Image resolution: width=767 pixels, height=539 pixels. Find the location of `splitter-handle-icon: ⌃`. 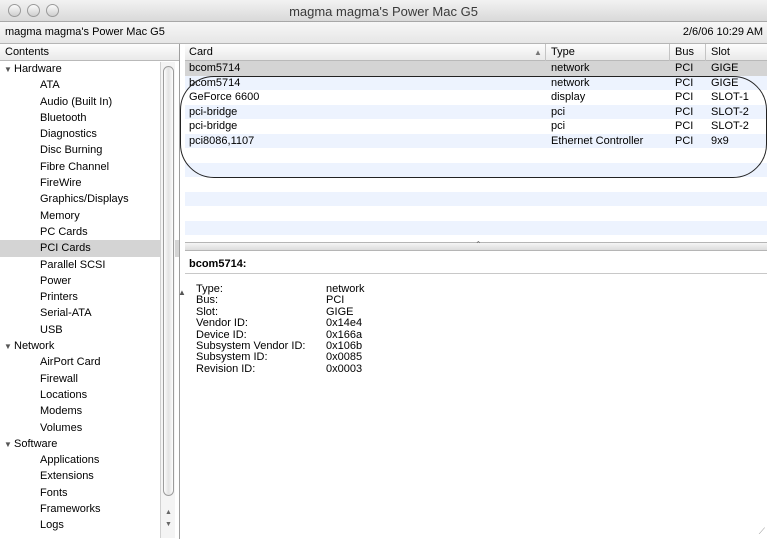

splitter-handle-icon: ⌃ is located at coordinates (478, 244).